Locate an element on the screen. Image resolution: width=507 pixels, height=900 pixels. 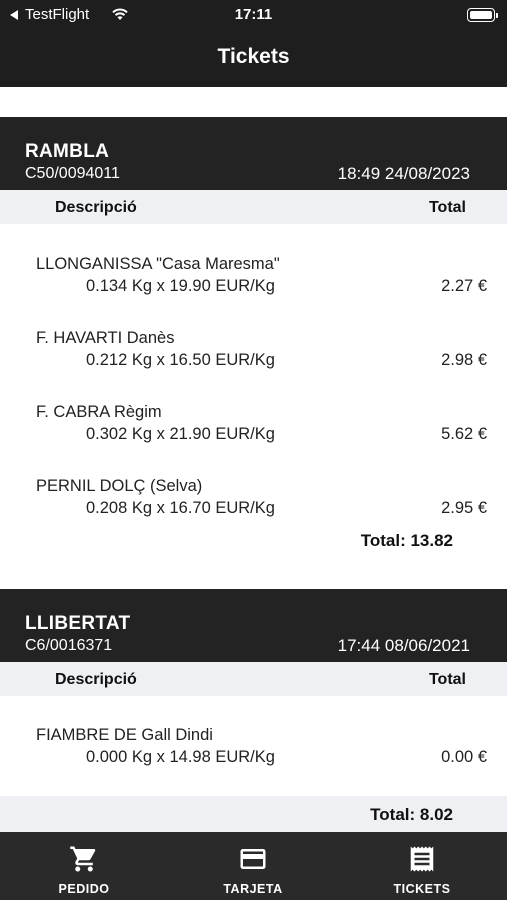
item-qty: 0.000 Kg x 14.98 EUR/Kg is located at coordinates (180, 757).